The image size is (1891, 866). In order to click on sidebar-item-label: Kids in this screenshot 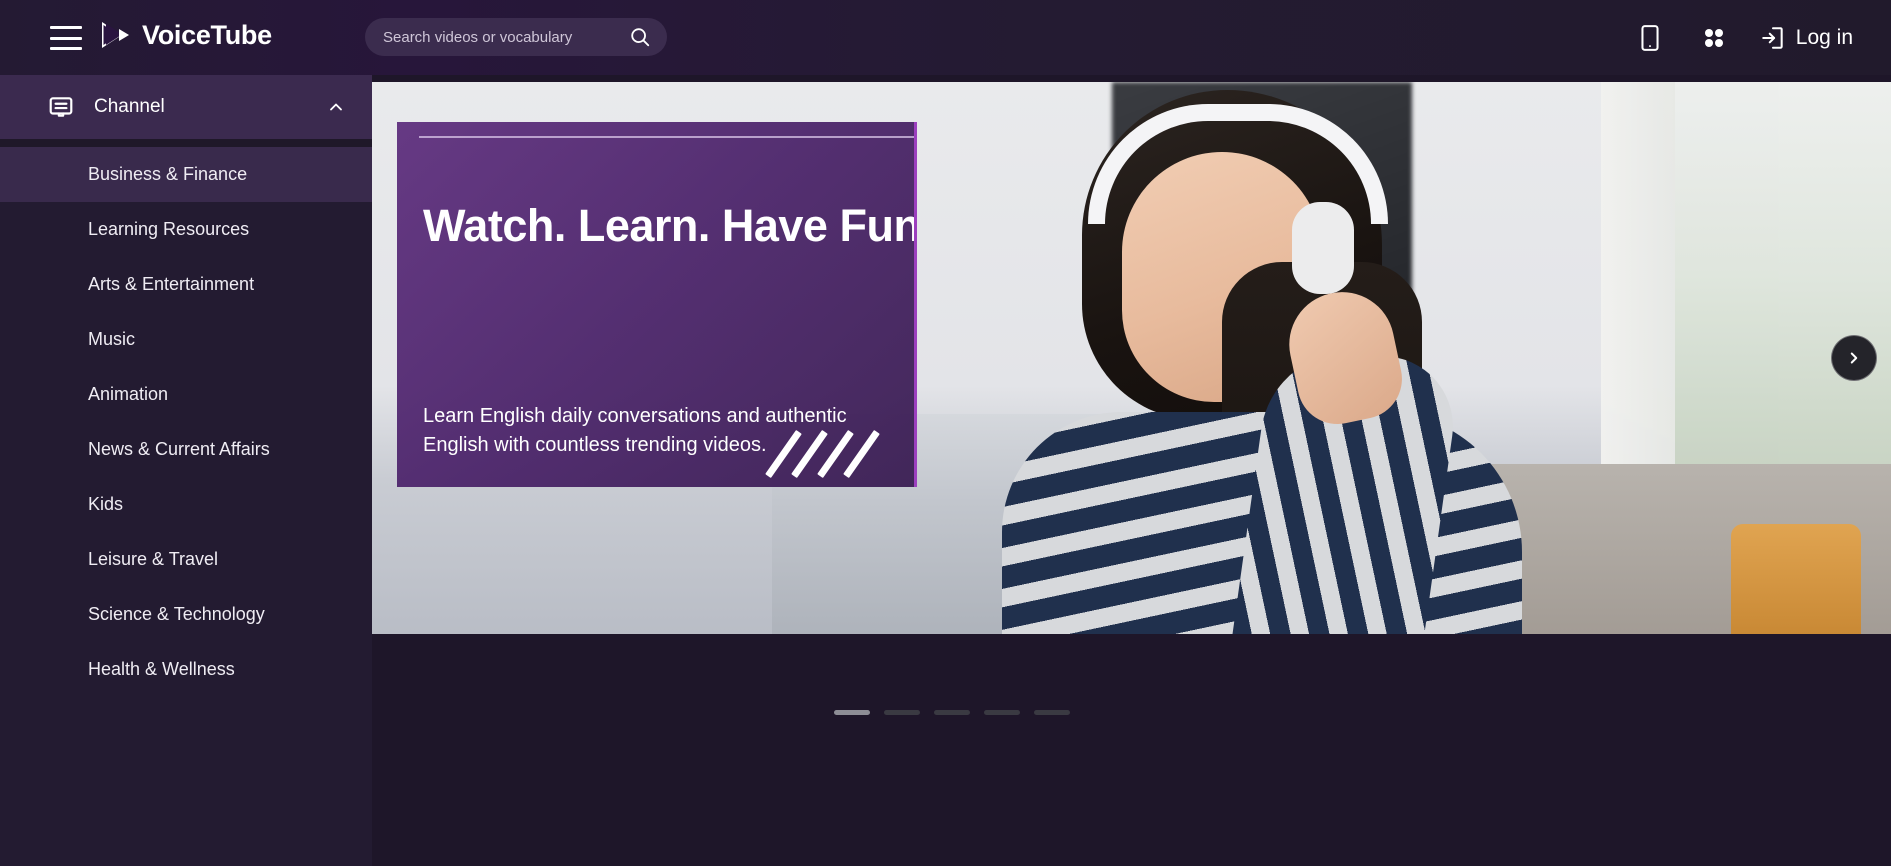, I will do `click(106, 504)`.